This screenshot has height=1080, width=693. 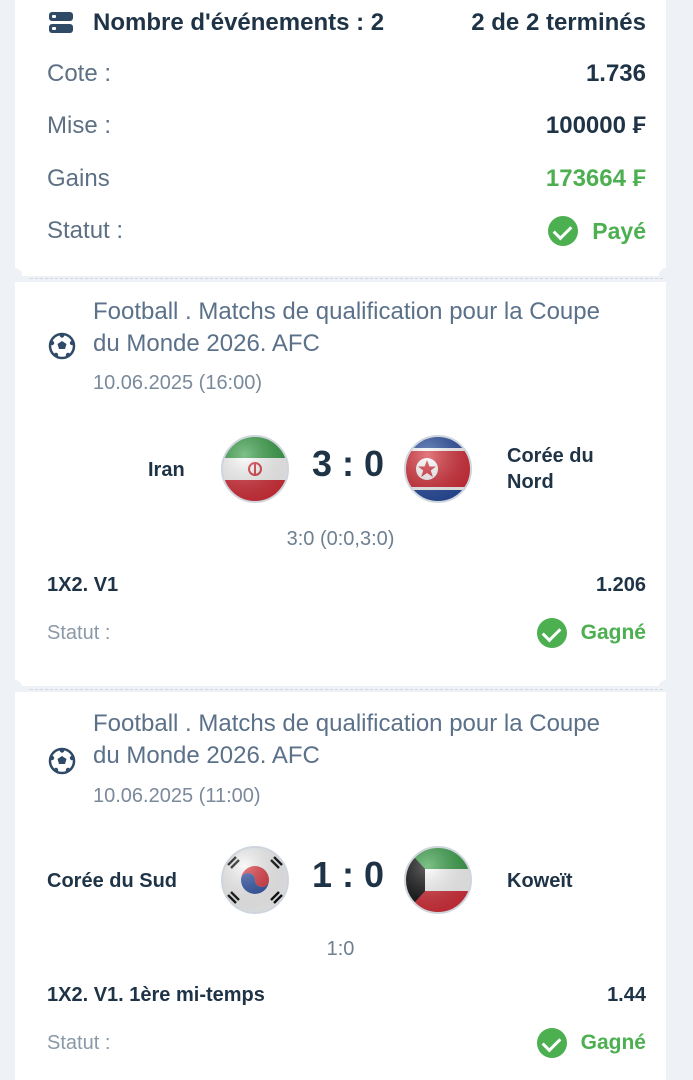 What do you see at coordinates (340, 539) in the screenshot?
I see `score-detail: 3:0 (0:0,3:0)` at bounding box center [340, 539].